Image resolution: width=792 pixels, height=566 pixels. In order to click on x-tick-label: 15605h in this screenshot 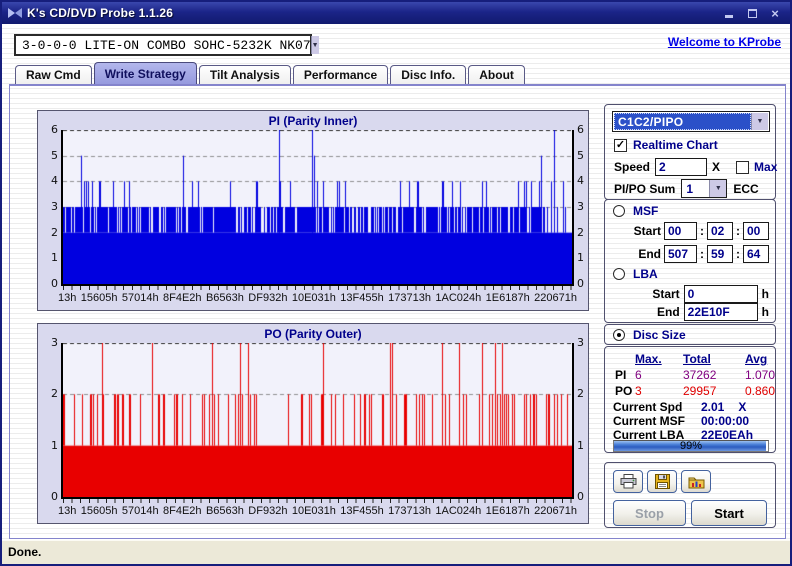, I will do `click(99, 511)`.